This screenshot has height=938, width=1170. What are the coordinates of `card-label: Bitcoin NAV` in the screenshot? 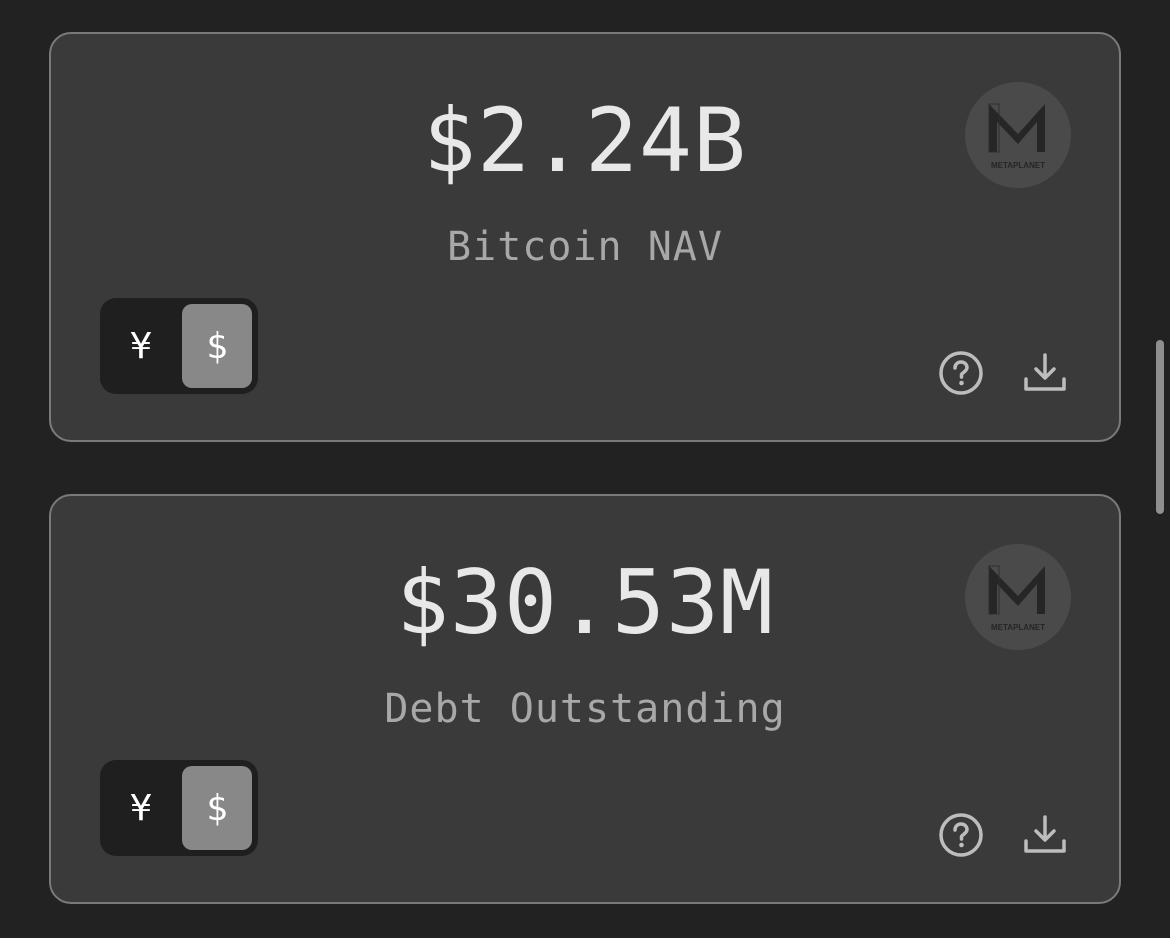 It's located at (585, 247).